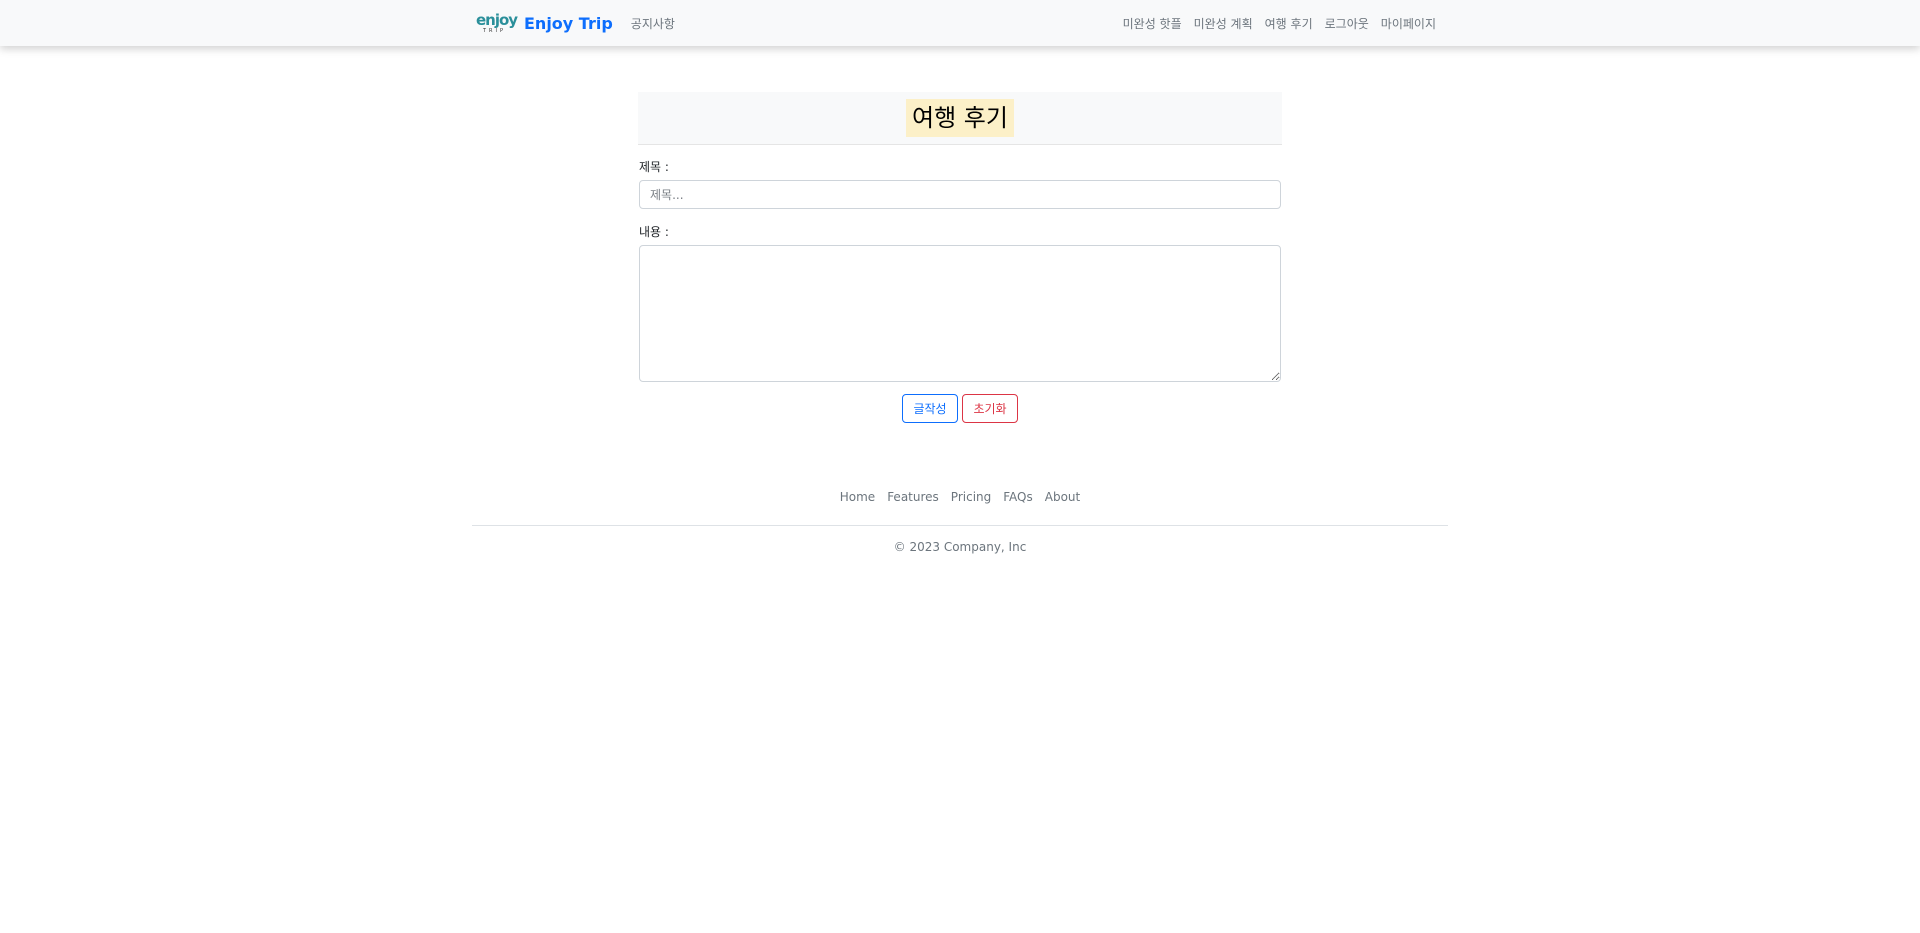 Image resolution: width=1920 pixels, height=933 pixels. What do you see at coordinates (1152, 23) in the screenshot?
I see `nav-link-hotplace: 미완성 핫플` at bounding box center [1152, 23].